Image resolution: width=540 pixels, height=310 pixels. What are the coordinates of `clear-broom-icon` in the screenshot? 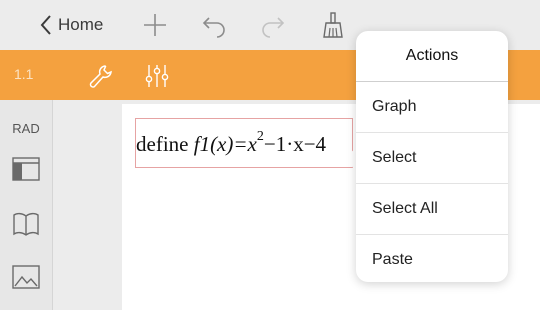 It's located at (333, 25).